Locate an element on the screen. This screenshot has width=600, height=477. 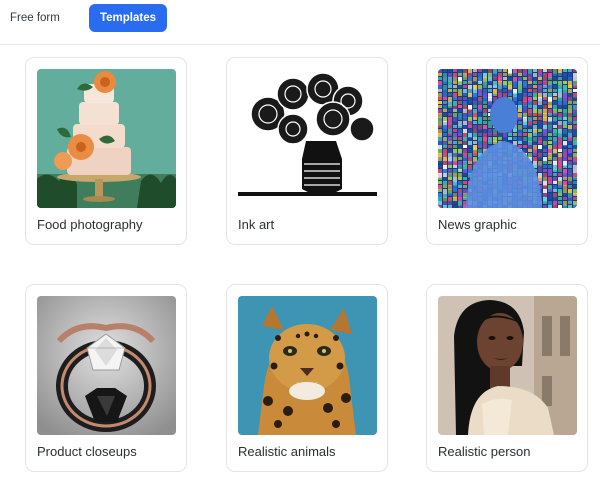
template-label: Food photography is located at coordinates (90, 224).